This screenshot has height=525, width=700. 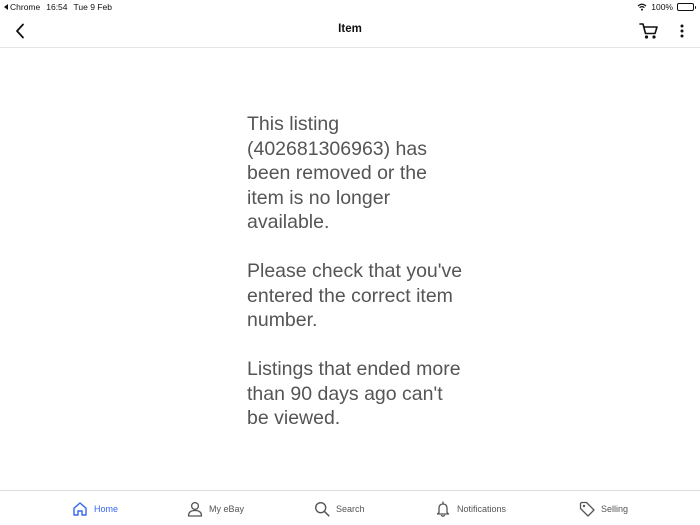 I want to click on tab-notifications: Notifications, so click(x=470, y=509).